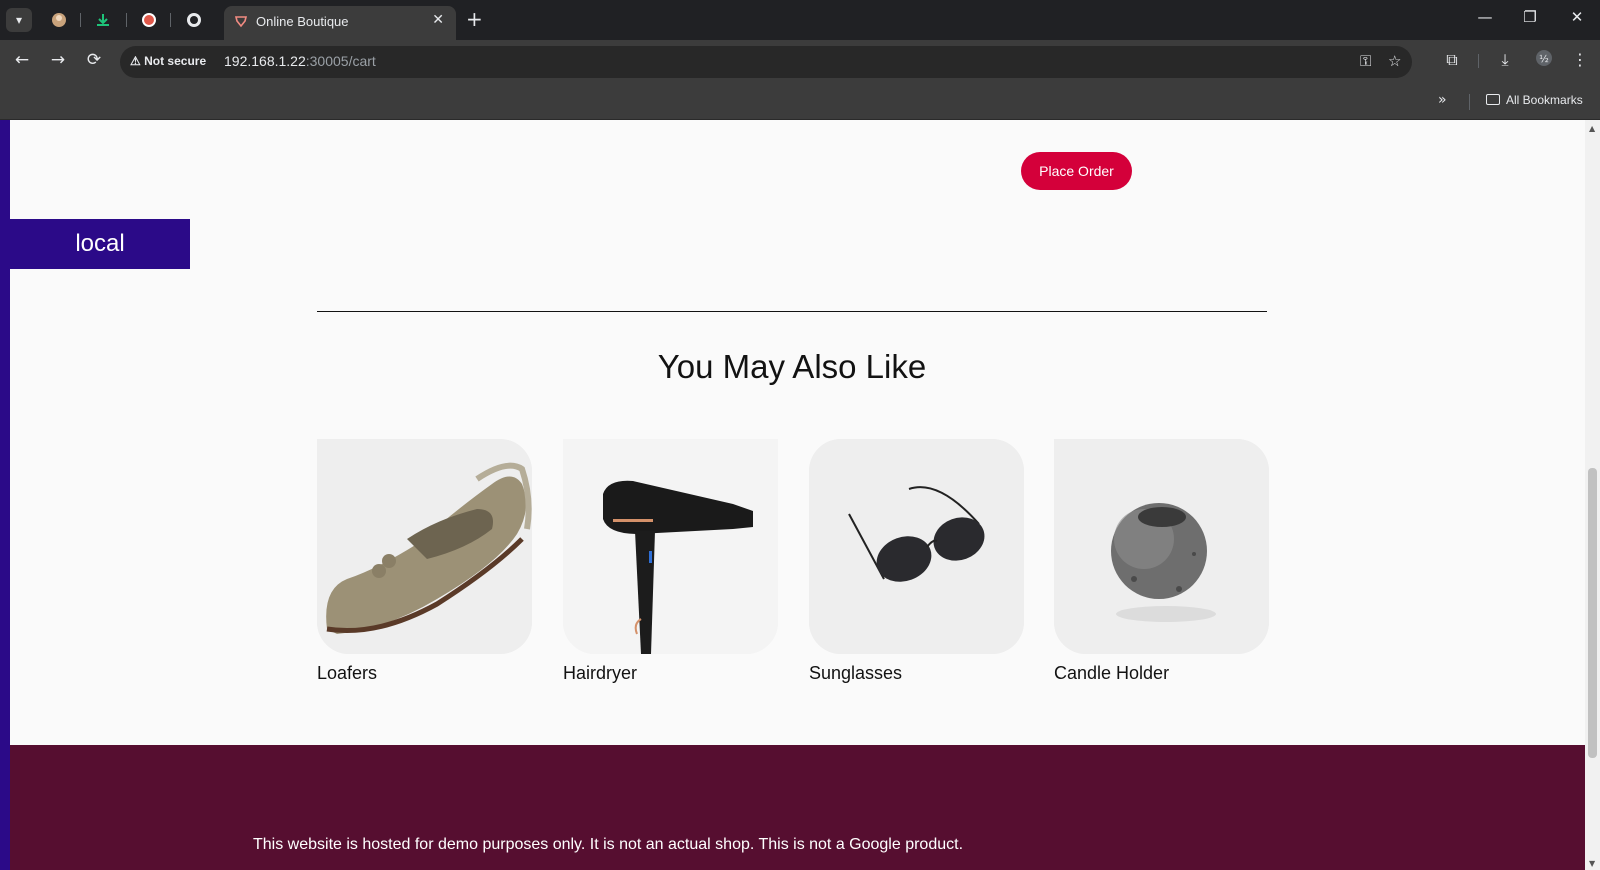 The width and height of the screenshot is (1600, 870). Describe the element at coordinates (916, 546) in the screenshot. I see `sunglasses-image` at that location.